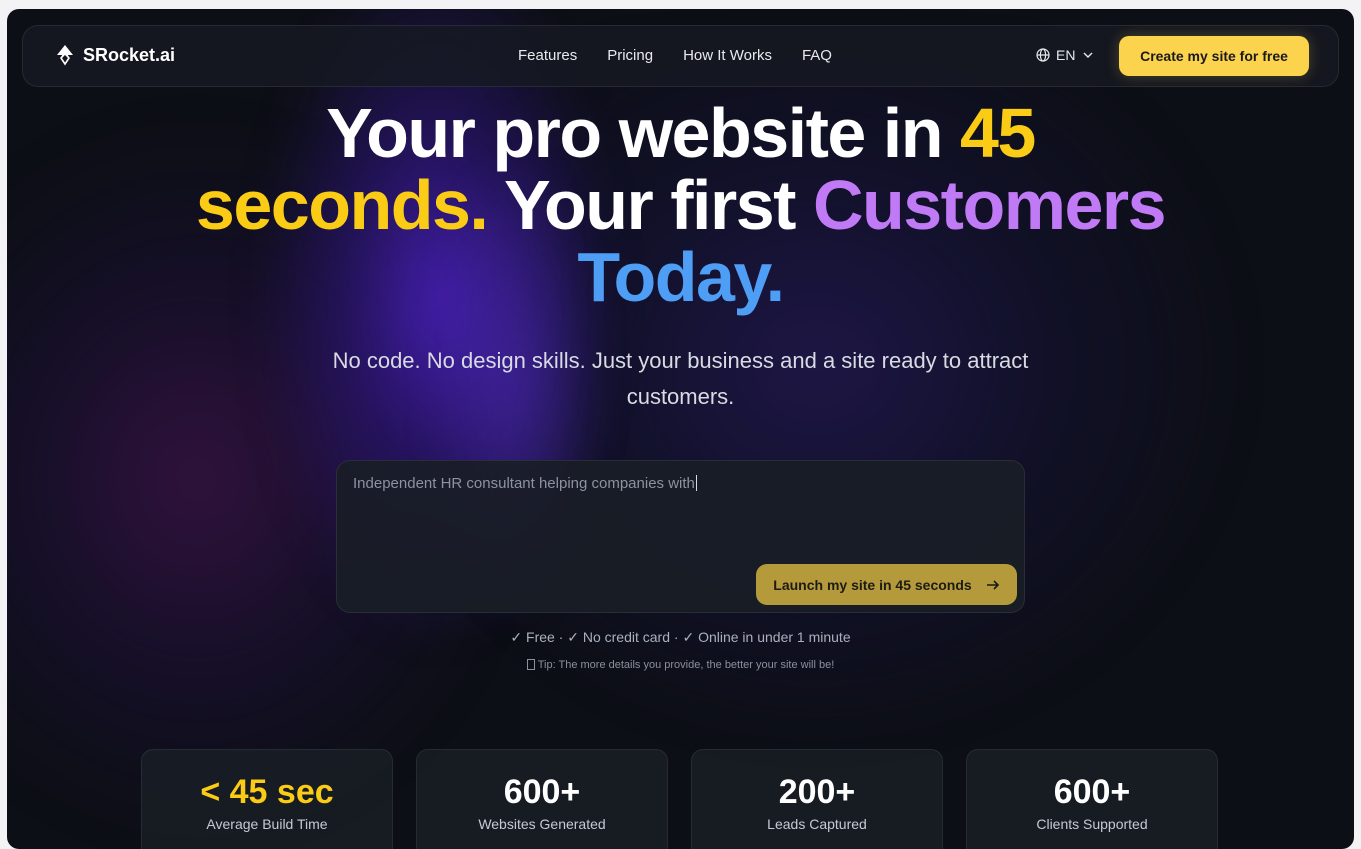 Image resolution: width=1361 pixels, height=849 pixels. I want to click on lightbulb-icon, so click(530, 664).